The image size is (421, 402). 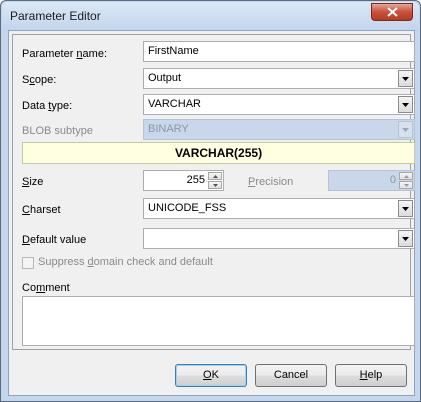 What do you see at coordinates (45, 210) in the screenshot?
I see `label-text: harset` at bounding box center [45, 210].